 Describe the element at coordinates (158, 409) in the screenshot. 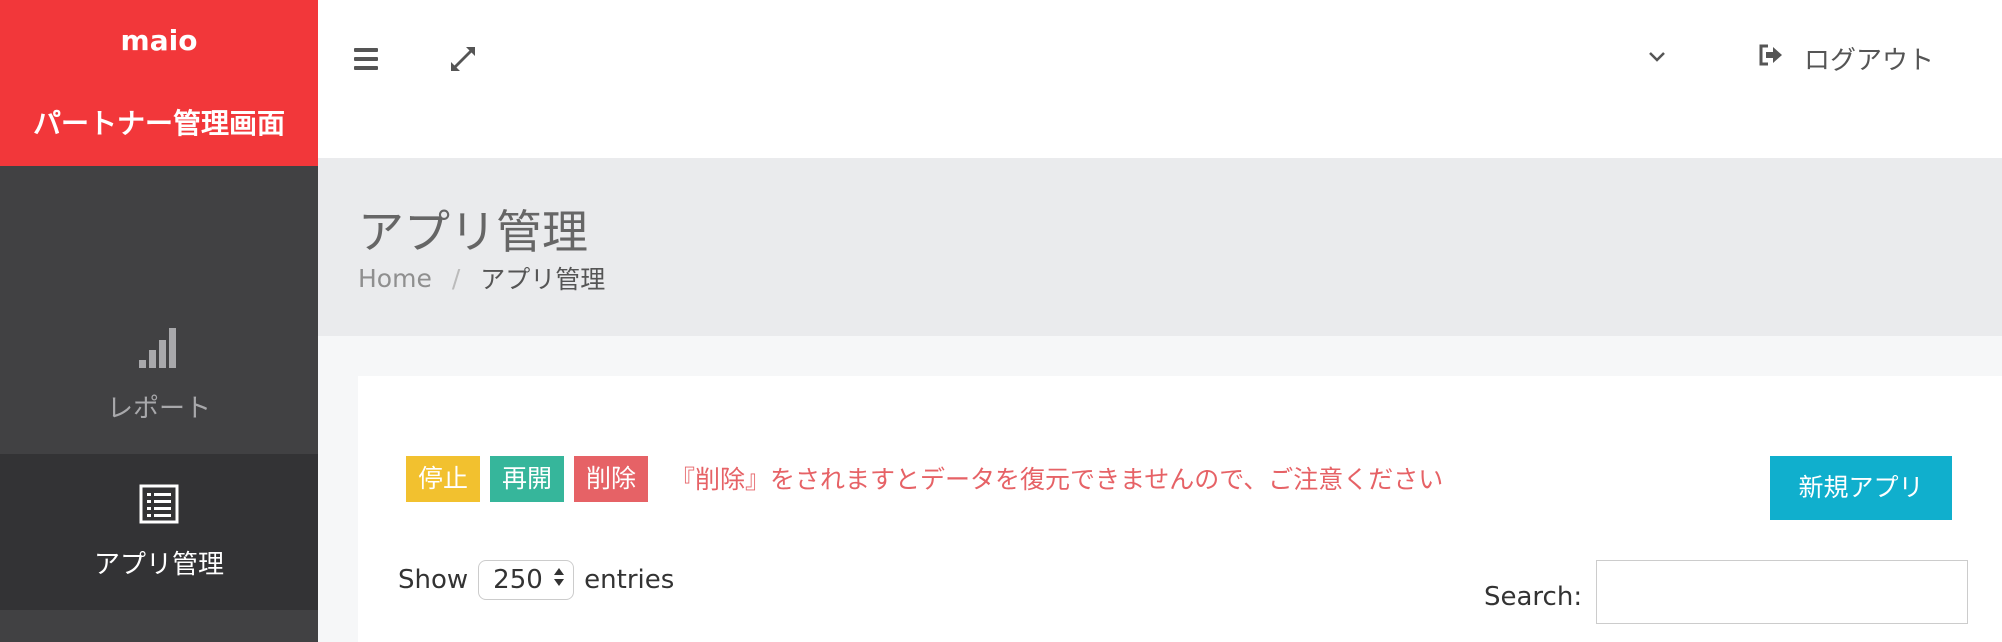

I see `sidebar-item-label: レポート` at that location.